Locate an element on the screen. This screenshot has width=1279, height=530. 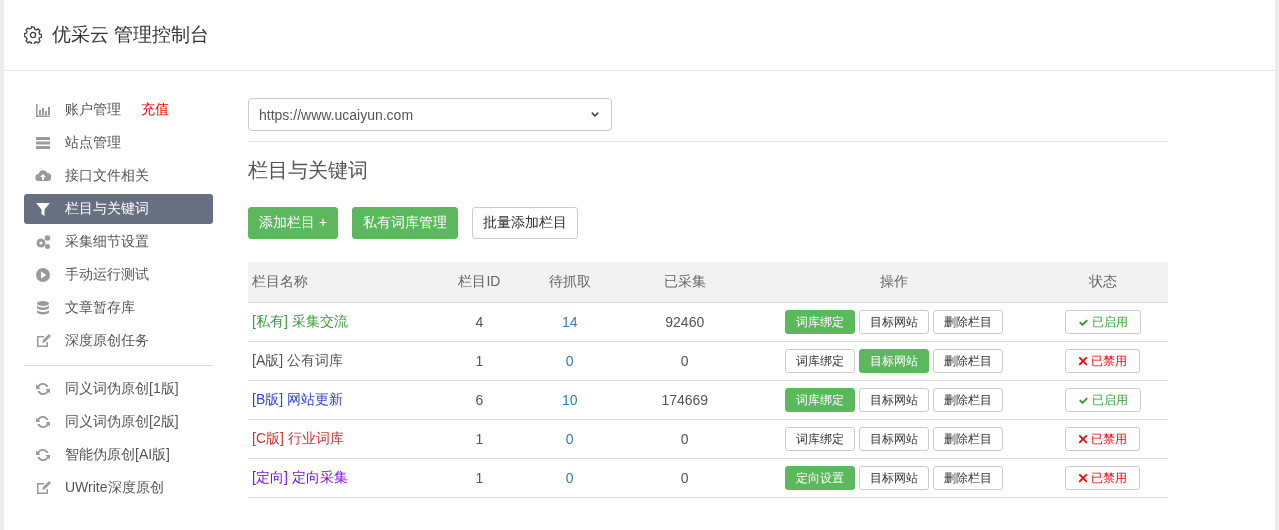
table-cell: [私有] 采集交流 is located at coordinates (344, 322).